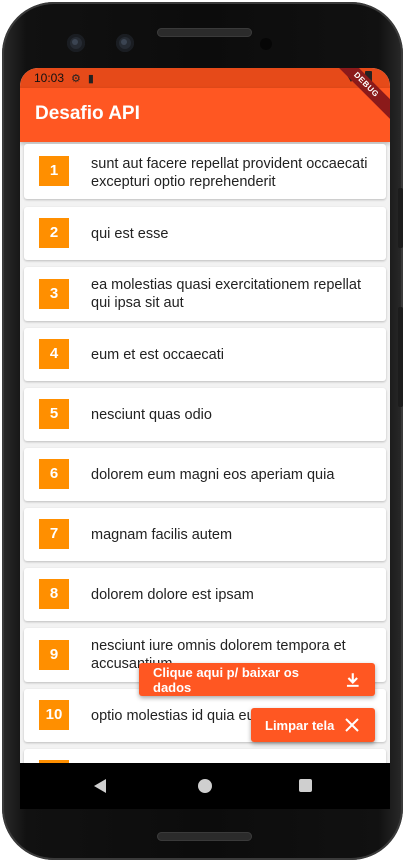 This screenshot has width=407, height=864. What do you see at coordinates (305, 785) in the screenshot?
I see `recent-apps-icon` at bounding box center [305, 785].